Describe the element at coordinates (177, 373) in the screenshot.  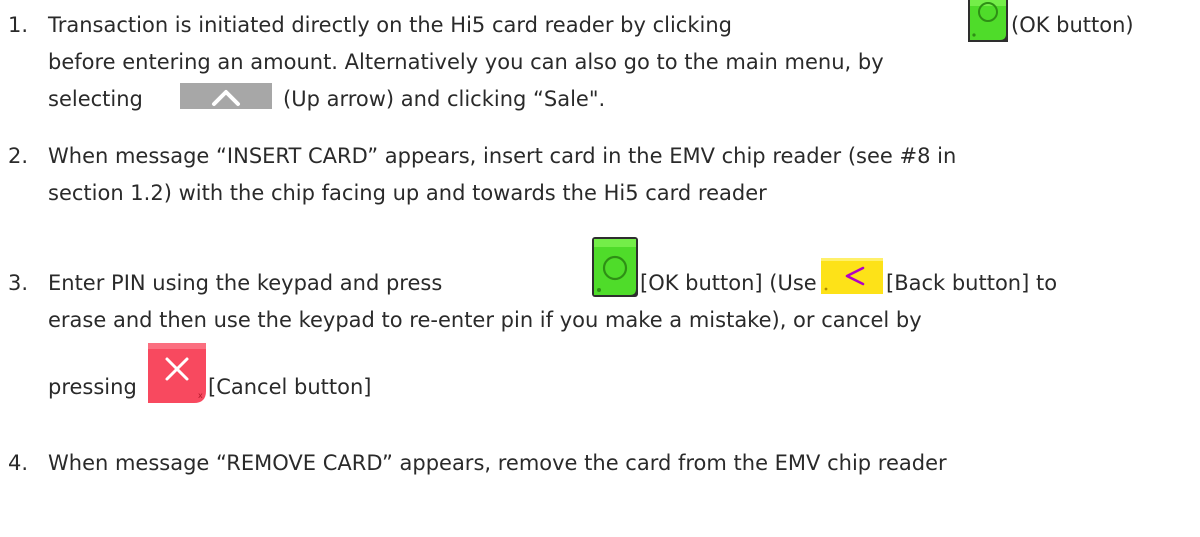
I see `cancel-button-icon: x` at that location.